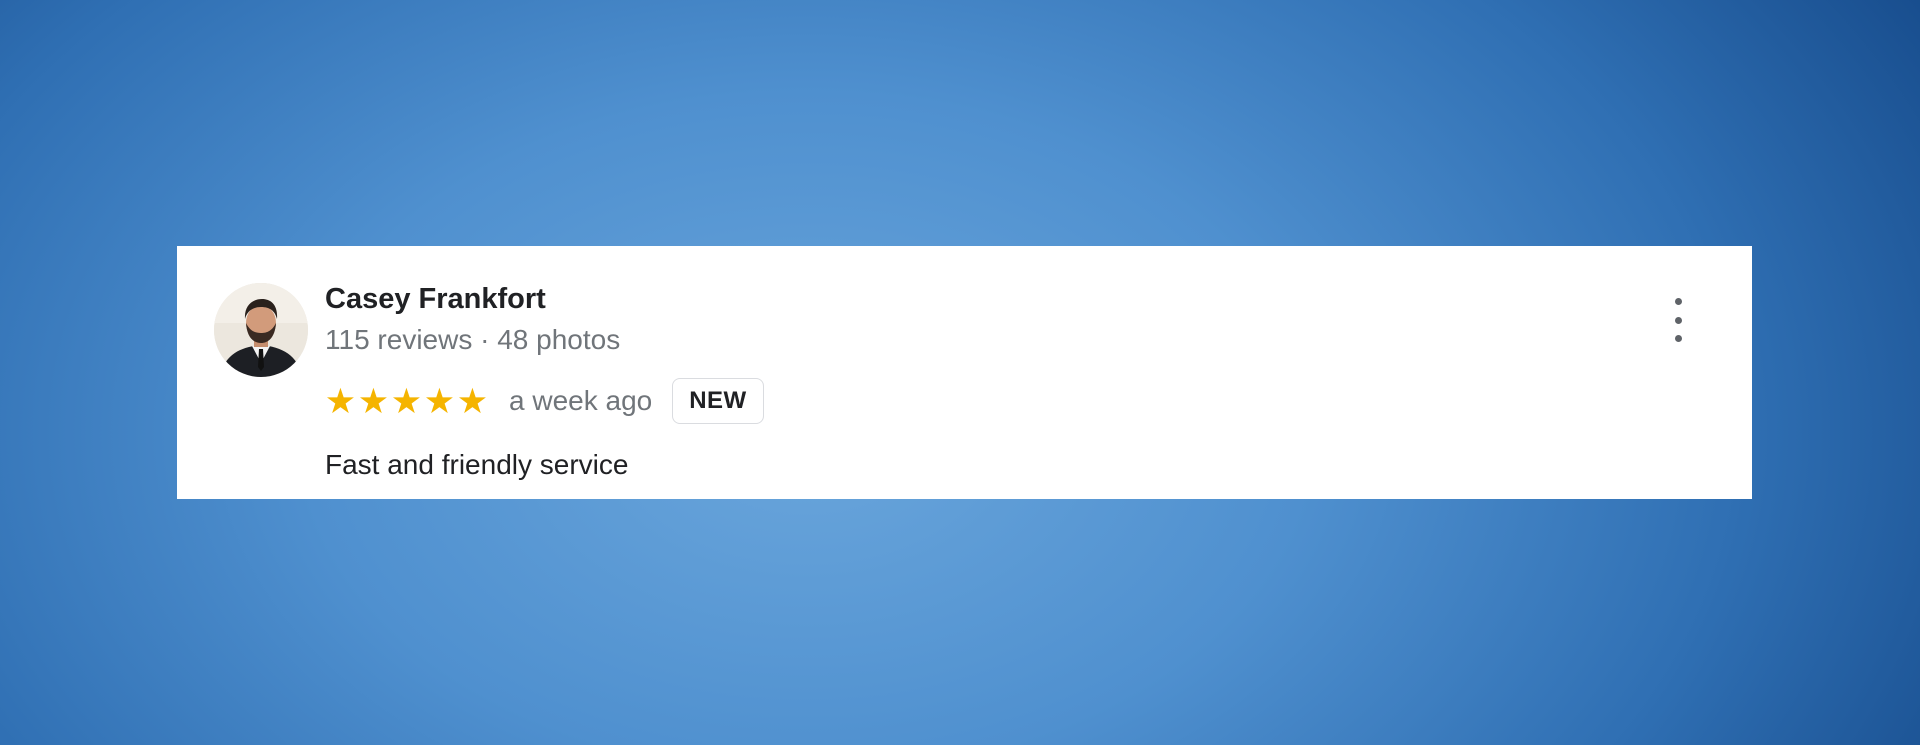 This screenshot has height=745, width=1920. I want to click on avatar-image, so click(261, 330).